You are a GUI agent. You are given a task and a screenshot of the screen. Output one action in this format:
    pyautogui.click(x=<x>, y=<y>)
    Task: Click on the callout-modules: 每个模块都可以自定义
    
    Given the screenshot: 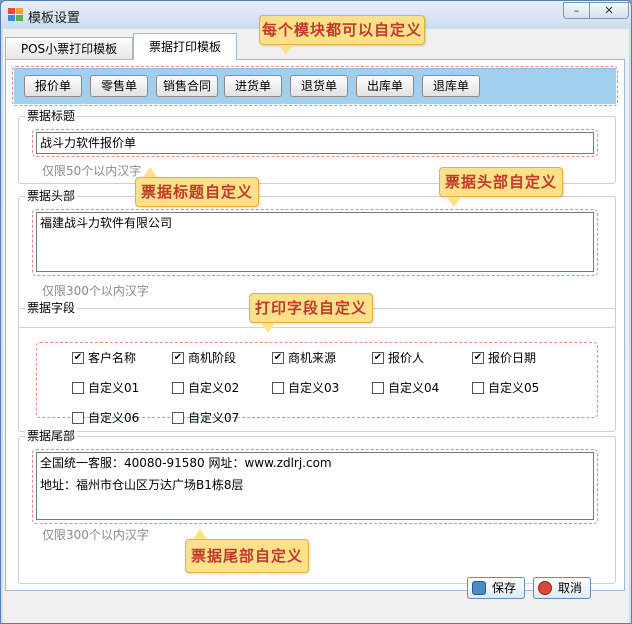 What is the action you would take?
    pyautogui.click(x=342, y=30)
    